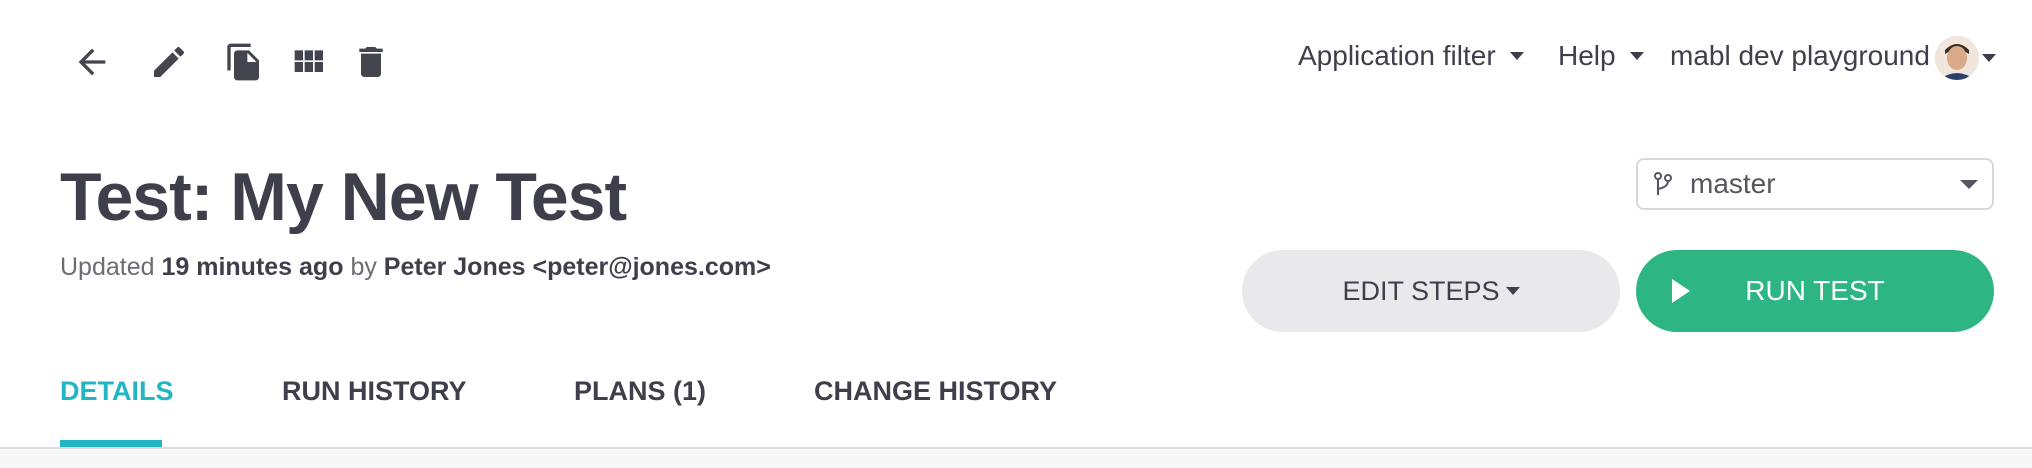  What do you see at coordinates (1421, 290) in the screenshot?
I see `edit-steps-label: EDIT STEPS` at bounding box center [1421, 290].